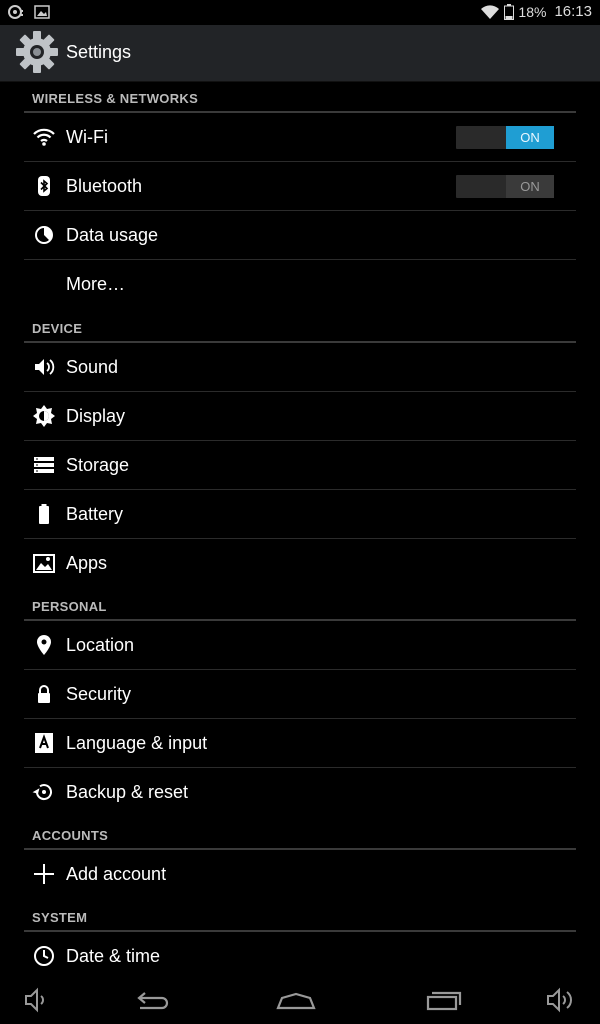  Describe the element at coordinates (116, 874) in the screenshot. I see `settings-item-label: Add account` at that location.